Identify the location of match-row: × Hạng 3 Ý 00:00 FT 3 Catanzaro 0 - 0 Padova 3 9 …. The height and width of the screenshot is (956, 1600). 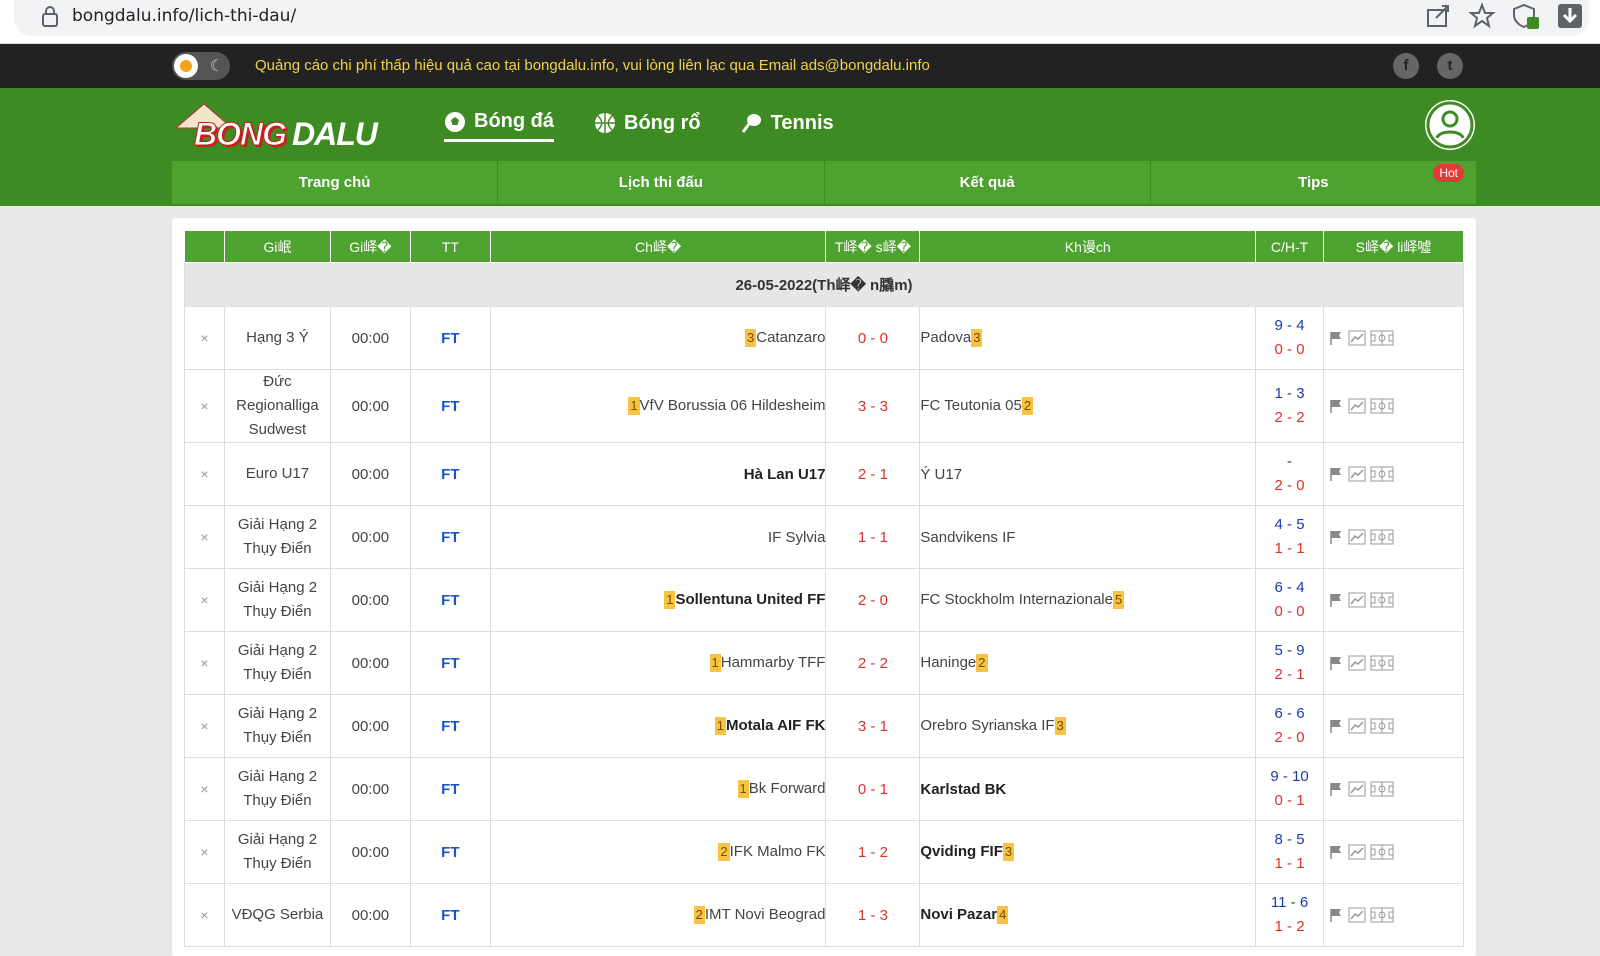
(824, 338).